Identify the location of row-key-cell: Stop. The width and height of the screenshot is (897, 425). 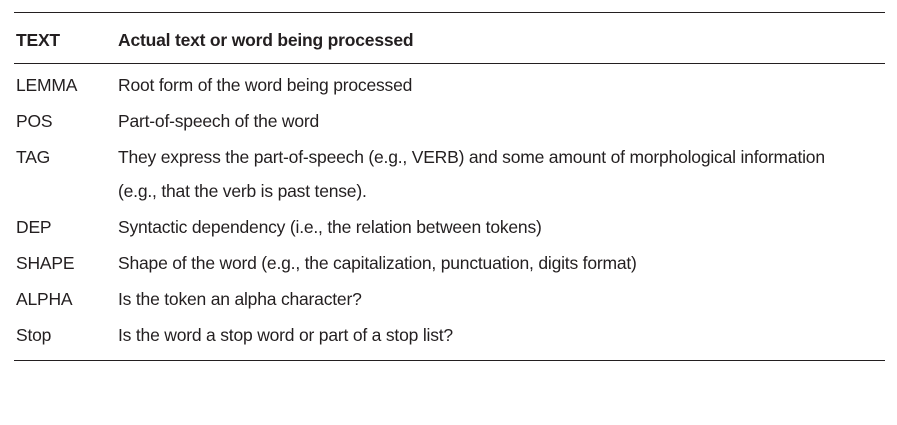
(34, 335).